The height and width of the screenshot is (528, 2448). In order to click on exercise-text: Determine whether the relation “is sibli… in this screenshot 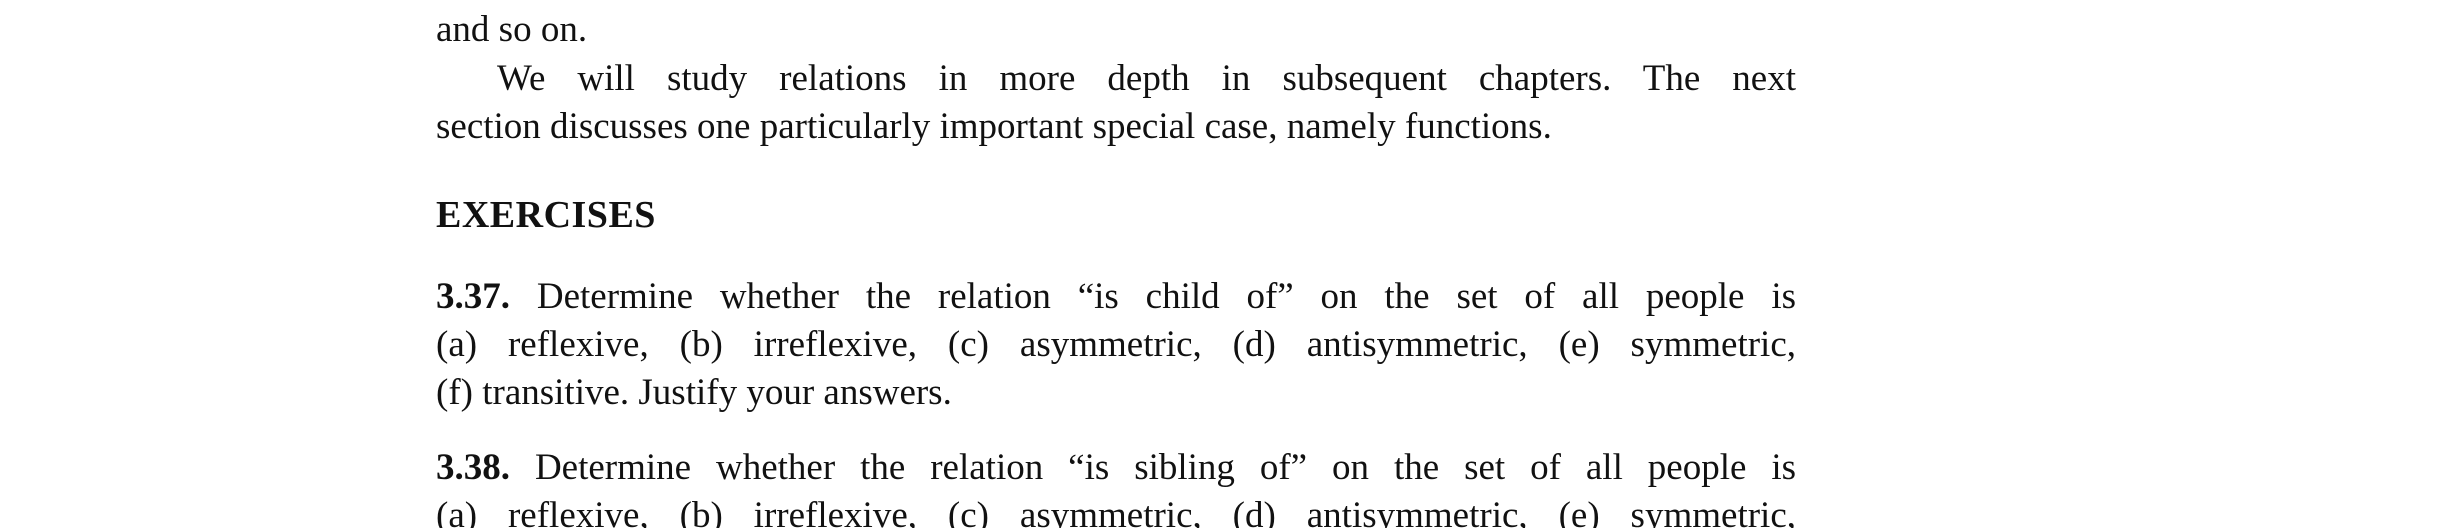, I will do `click(1165, 467)`.